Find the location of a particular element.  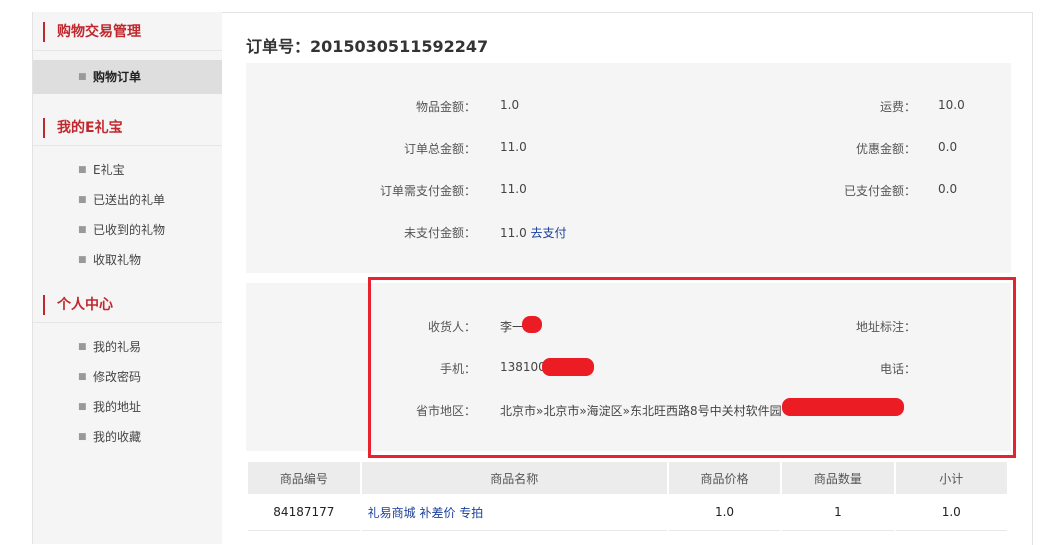

sidebar-item-received-gifts: ■ 已收到的礼物 is located at coordinates (127, 230).